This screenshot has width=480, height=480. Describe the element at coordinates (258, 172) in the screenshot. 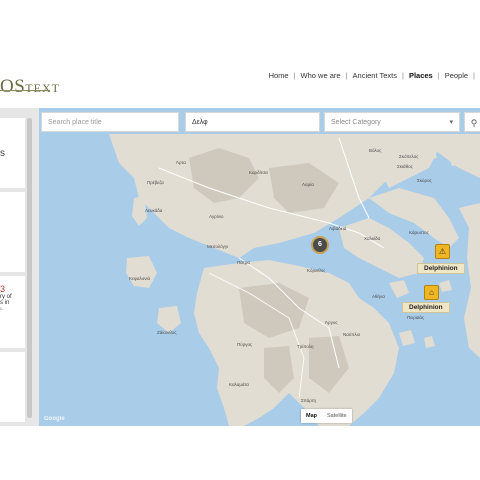

I see `map-label-karditsa: Καρδίτσα` at that location.